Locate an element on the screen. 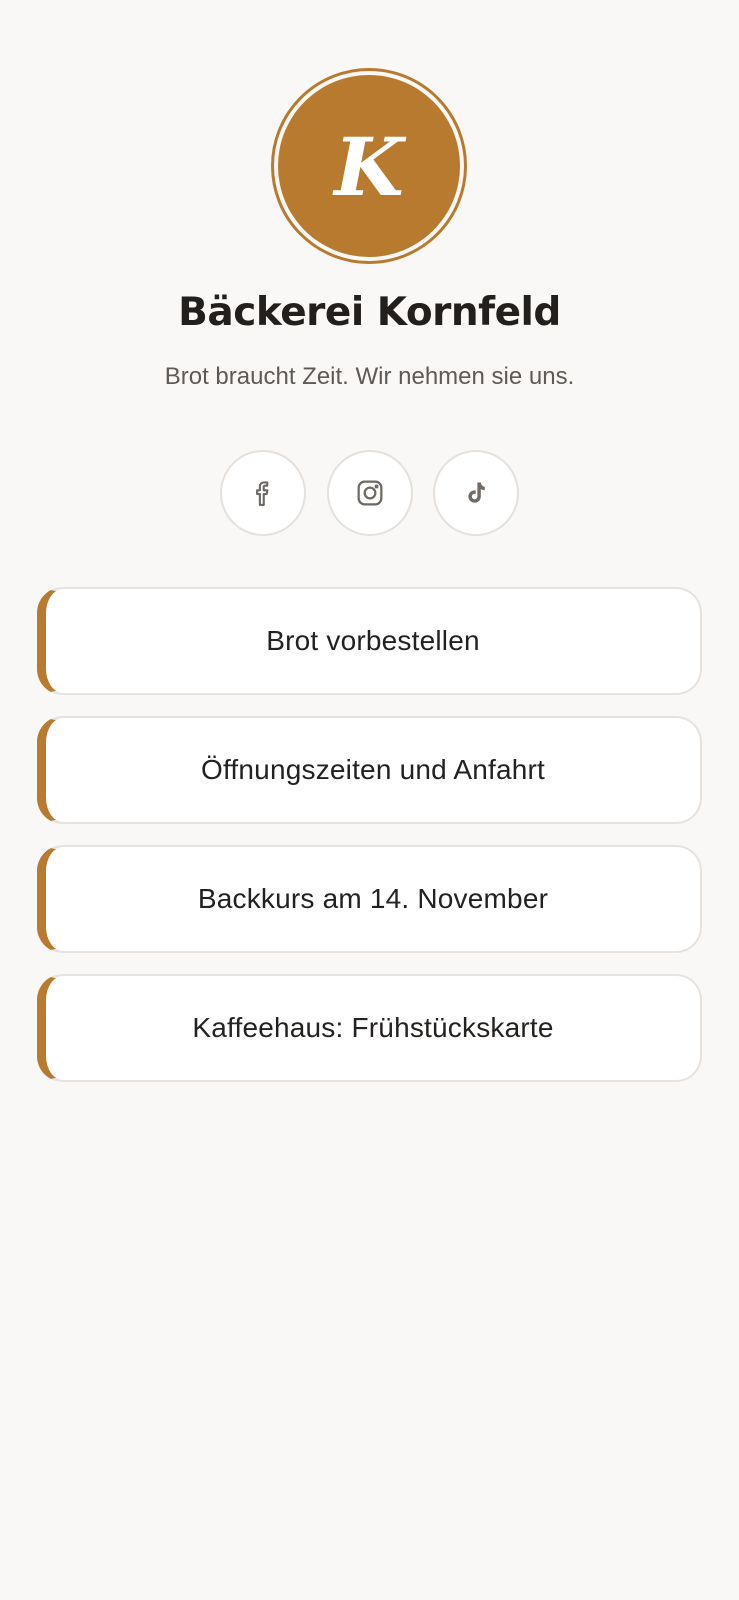 The width and height of the screenshot is (739, 1600). social-links is located at coordinates (369, 493).